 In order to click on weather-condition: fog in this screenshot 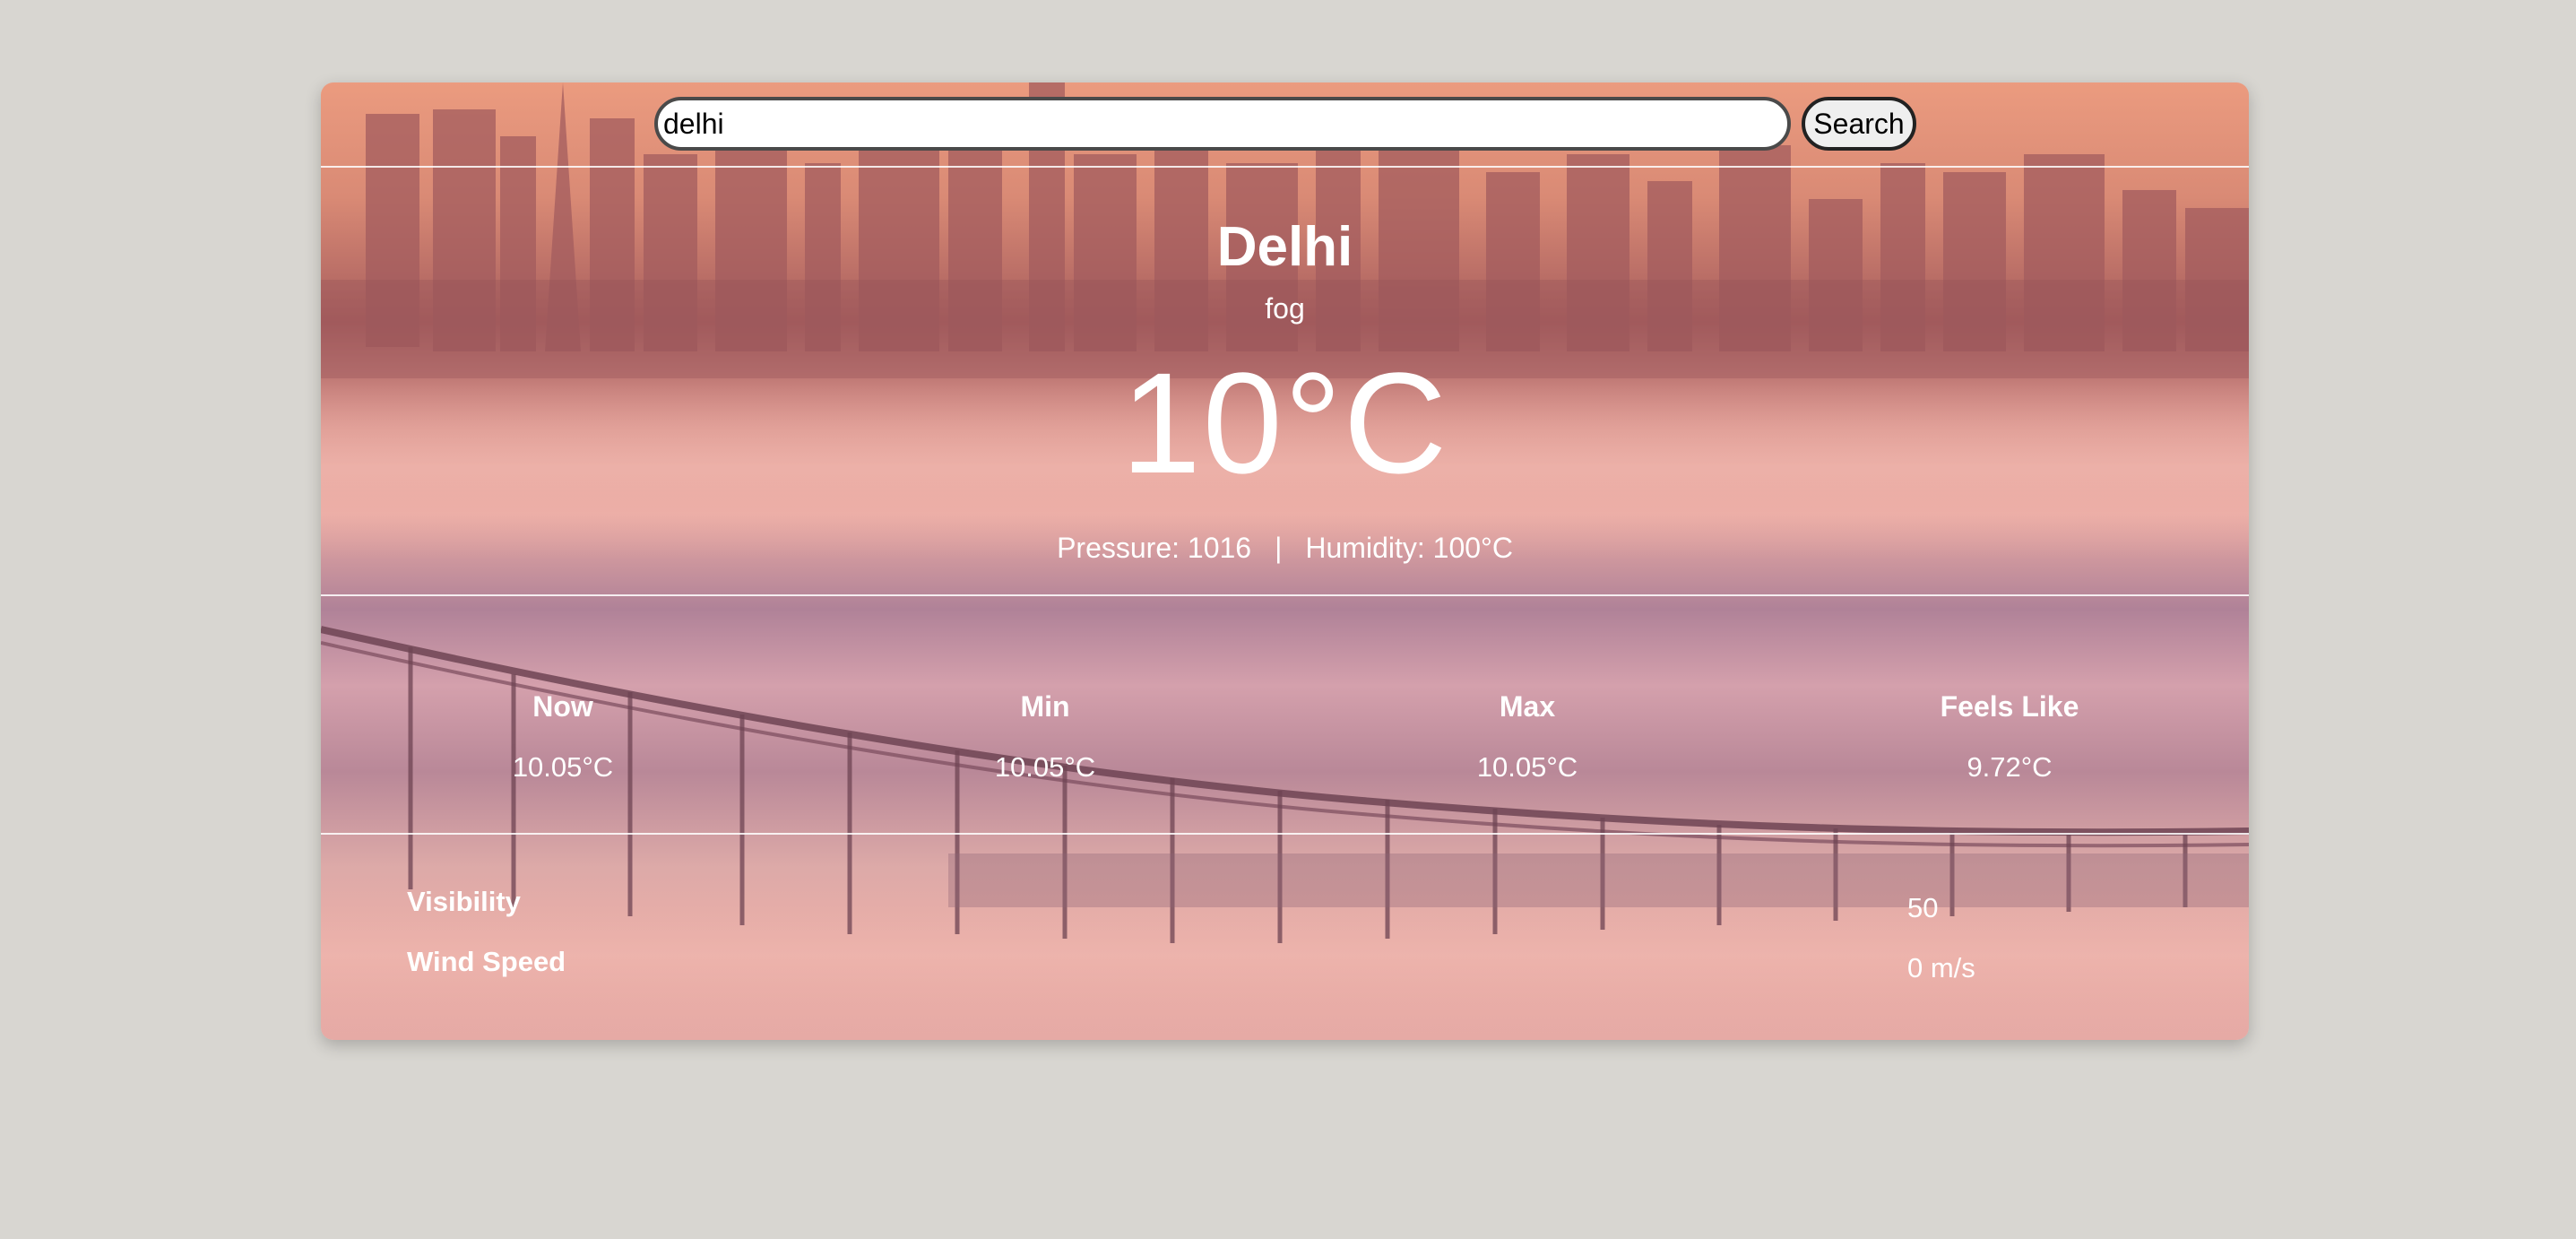, I will do `click(1285, 309)`.